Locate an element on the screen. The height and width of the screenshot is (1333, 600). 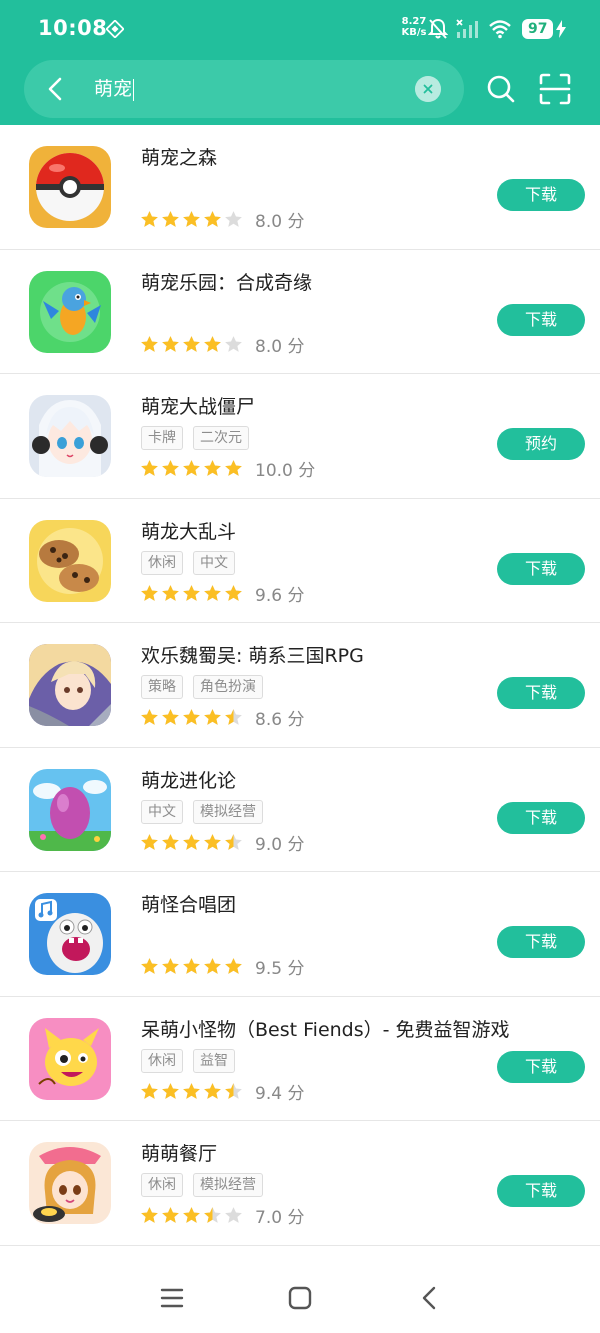
wifi-icon is located at coordinates (500, 29).